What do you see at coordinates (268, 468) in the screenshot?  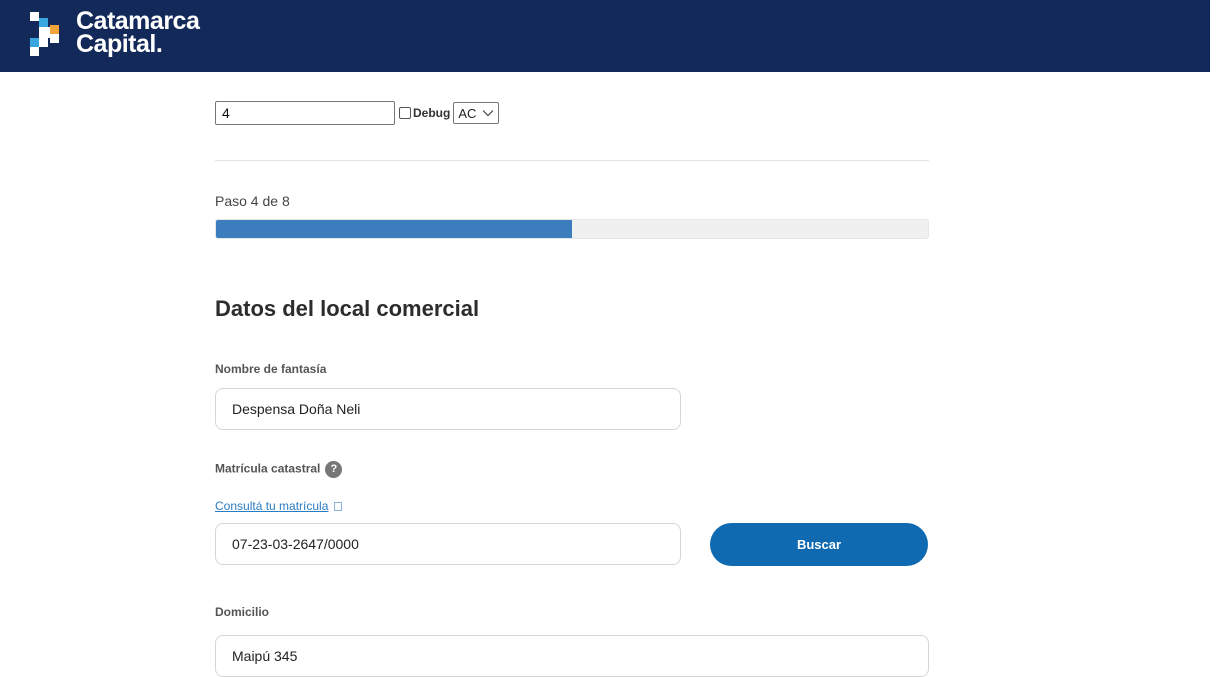 I see `matricula-label: Matrícula catastral` at bounding box center [268, 468].